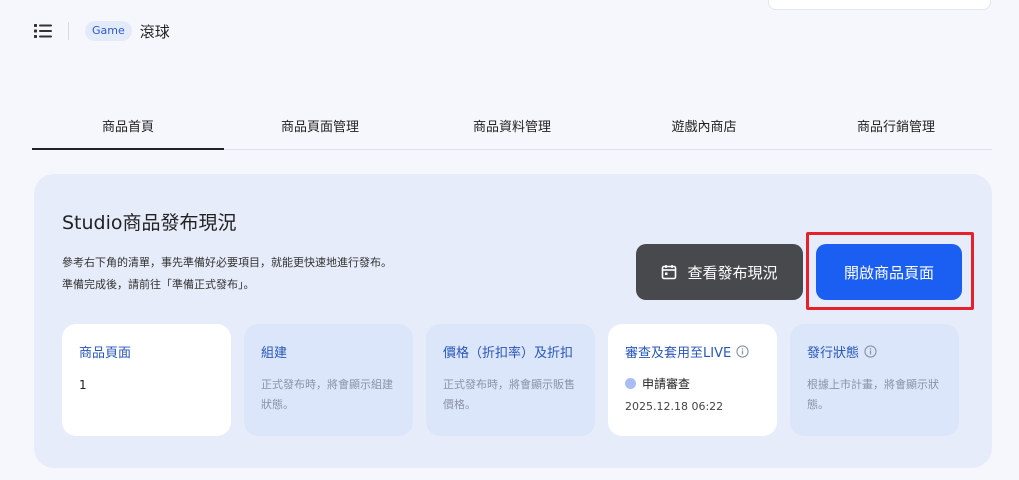 Image resolution: width=1019 pixels, height=480 pixels. I want to click on card-title: 價格（折扣率）及折扣, so click(508, 353).